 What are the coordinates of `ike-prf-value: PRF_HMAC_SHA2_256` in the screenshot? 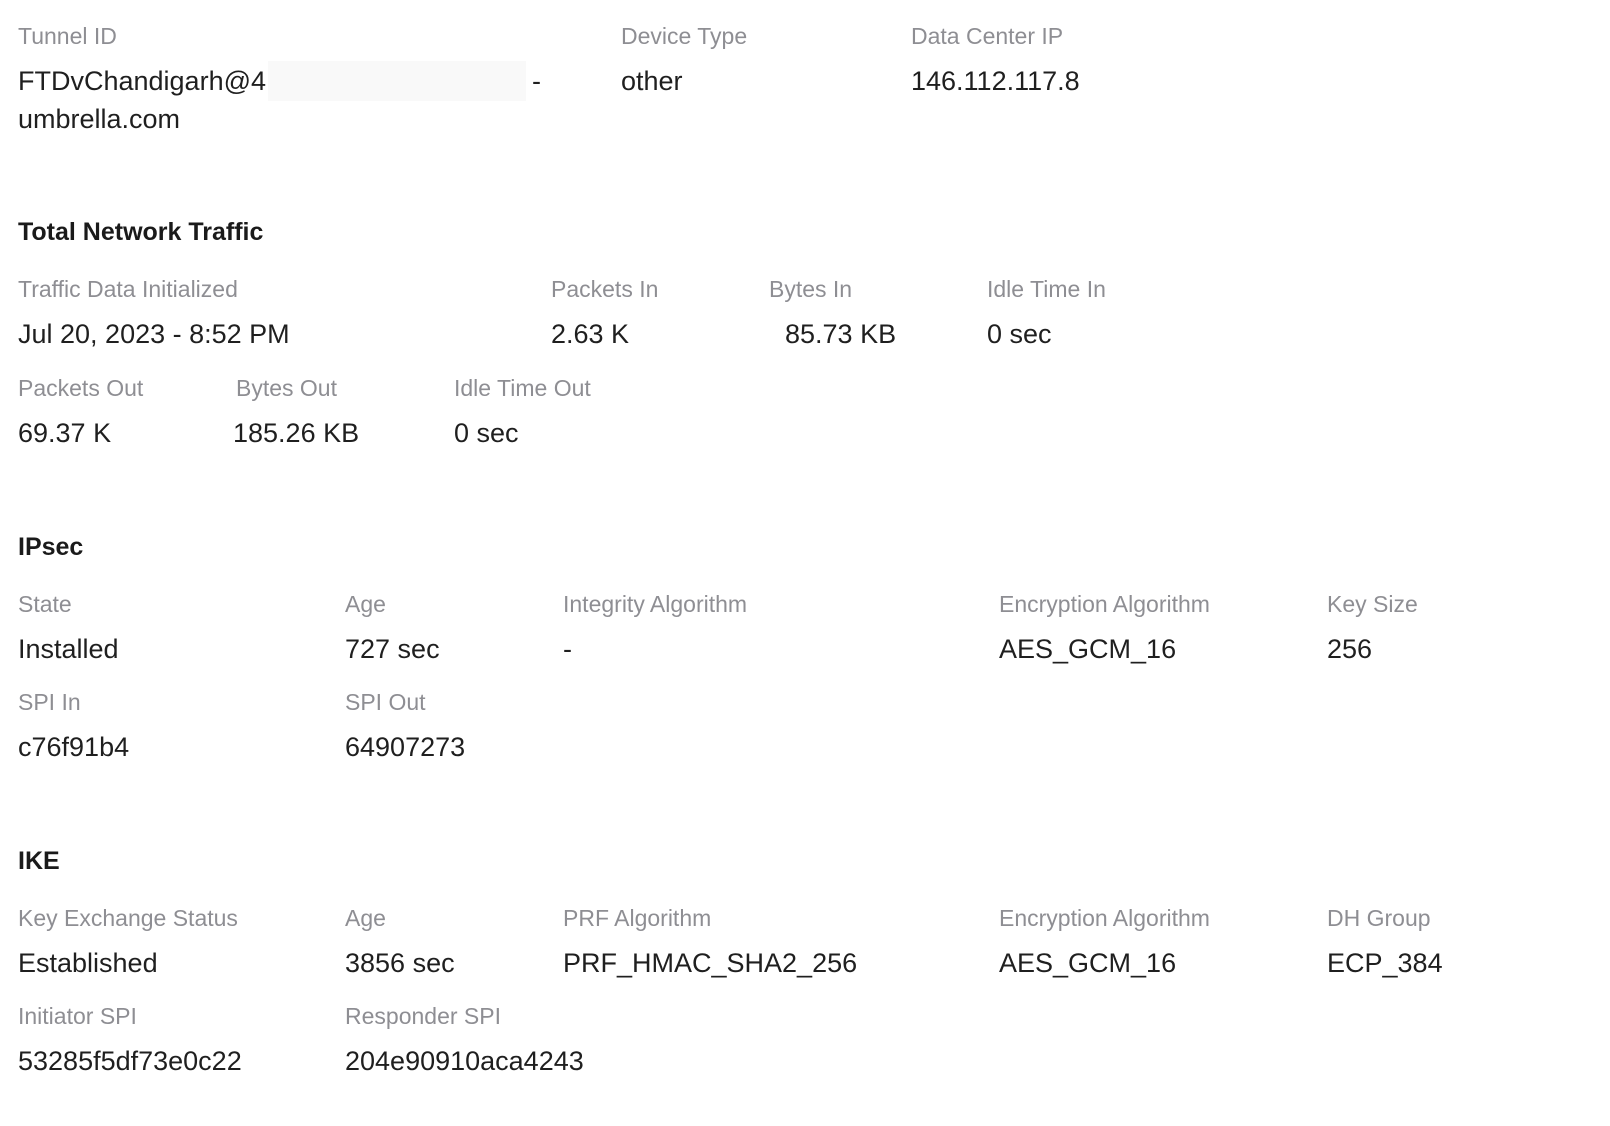 It's located at (710, 963).